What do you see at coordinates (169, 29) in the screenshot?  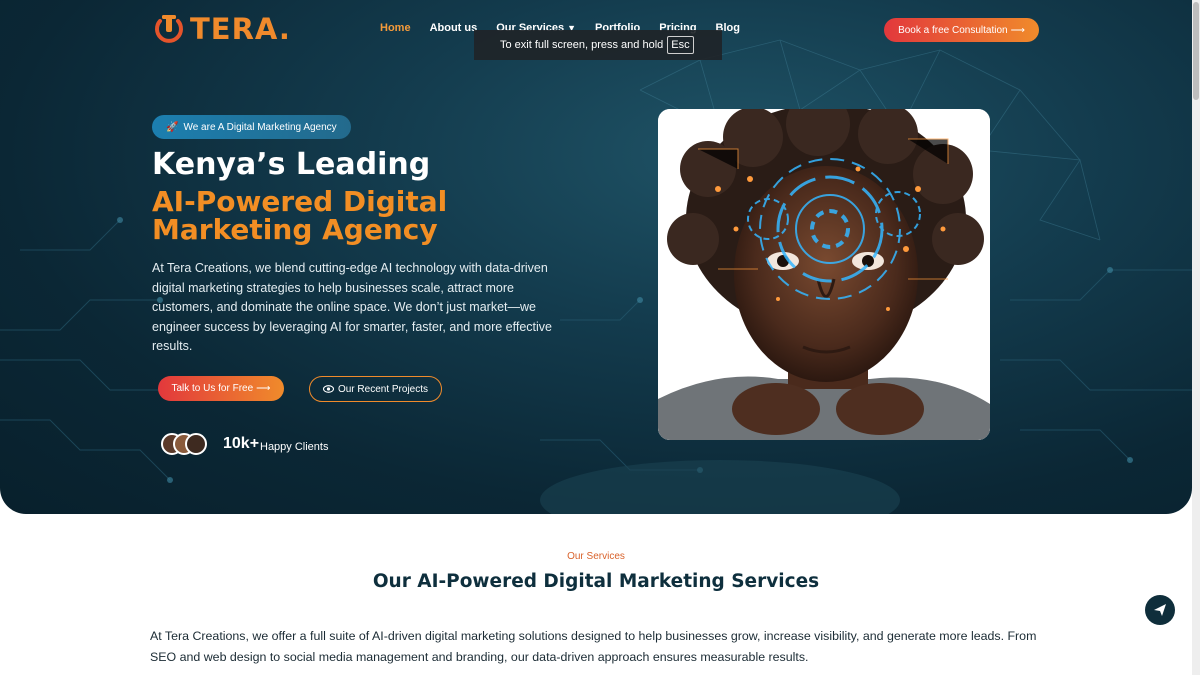 I see `logo-mark-icon` at bounding box center [169, 29].